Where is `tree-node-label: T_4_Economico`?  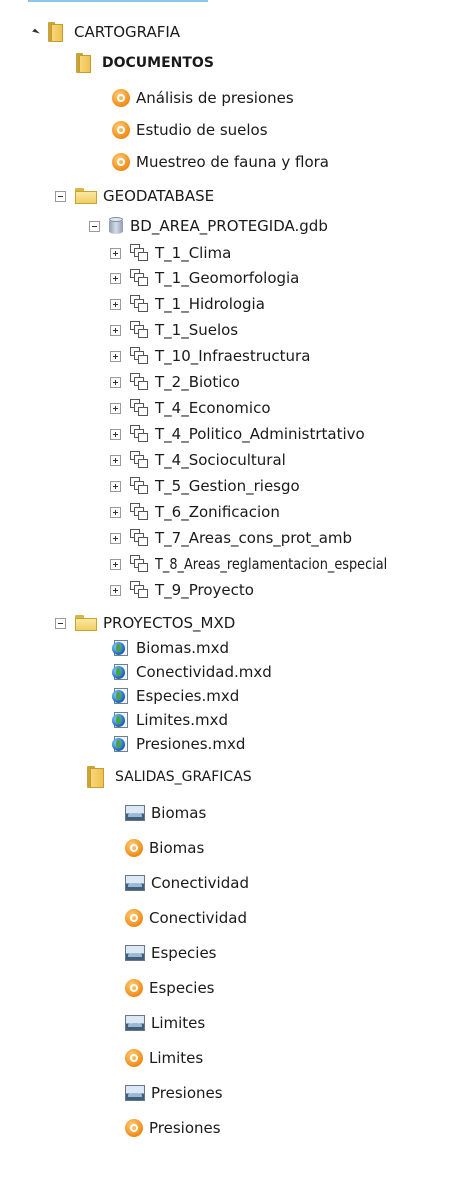
tree-node-label: T_4_Economico is located at coordinates (213, 408).